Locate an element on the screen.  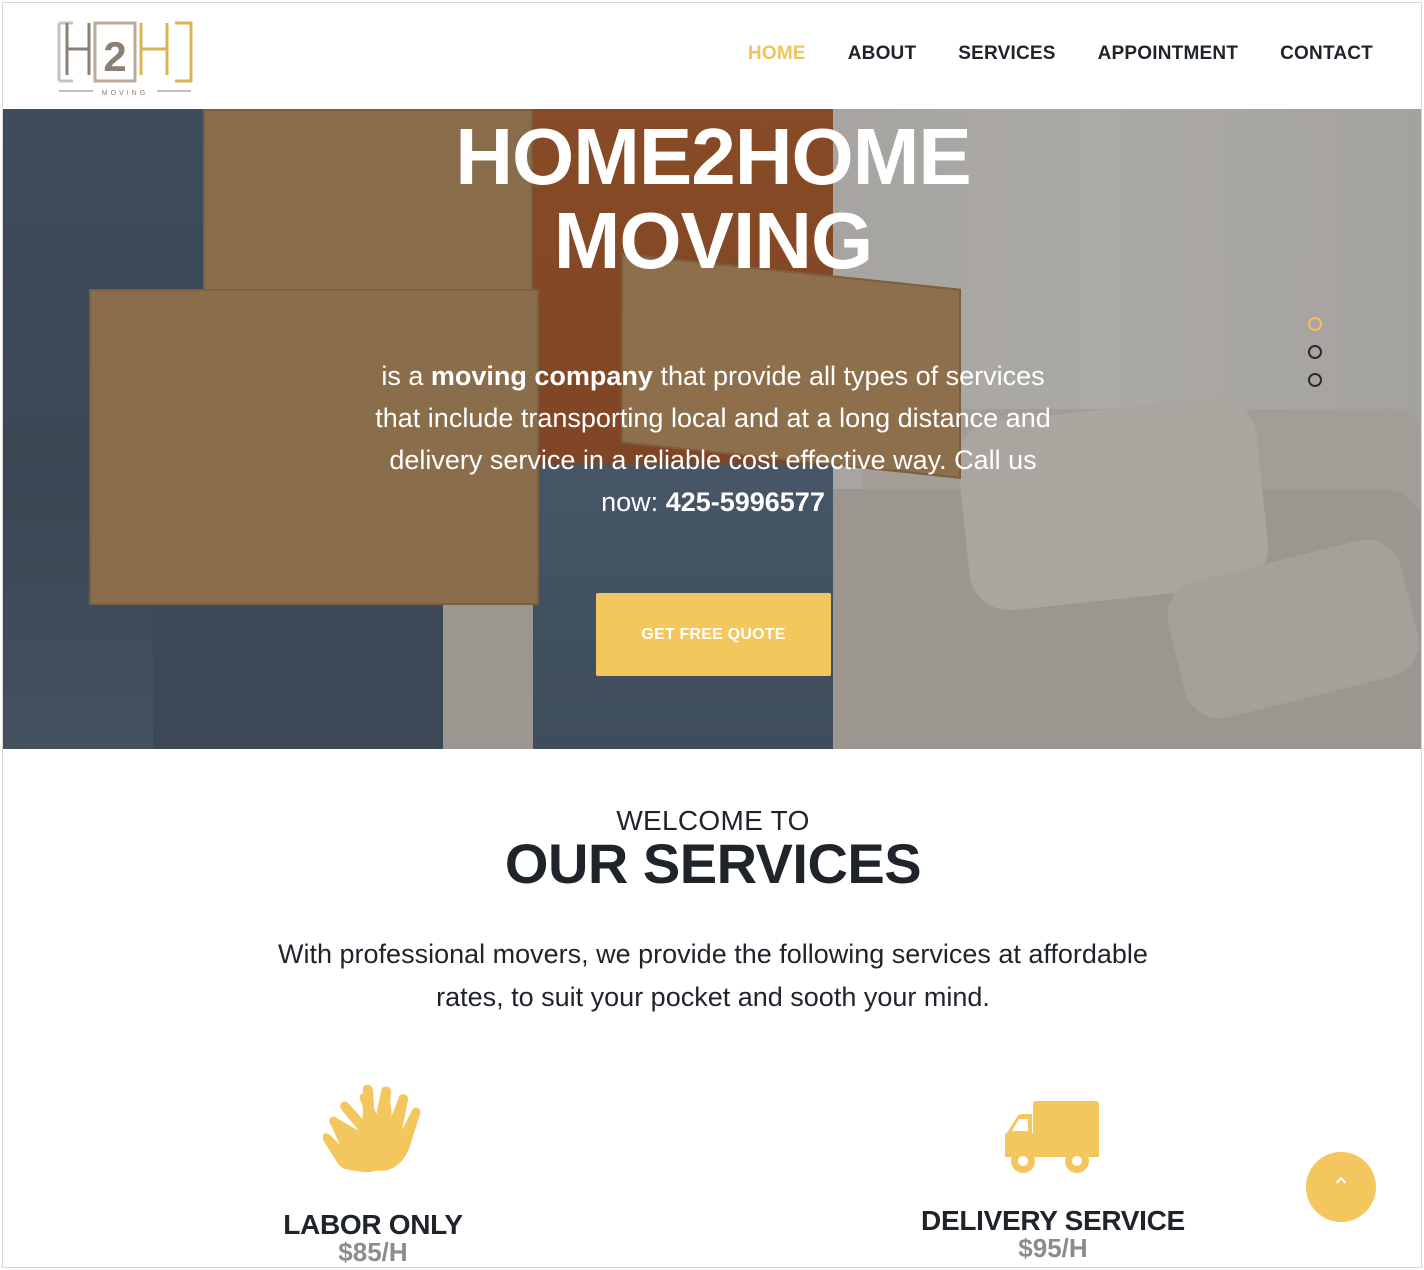
hero-phone: 425-5996577 is located at coordinates (745, 502).